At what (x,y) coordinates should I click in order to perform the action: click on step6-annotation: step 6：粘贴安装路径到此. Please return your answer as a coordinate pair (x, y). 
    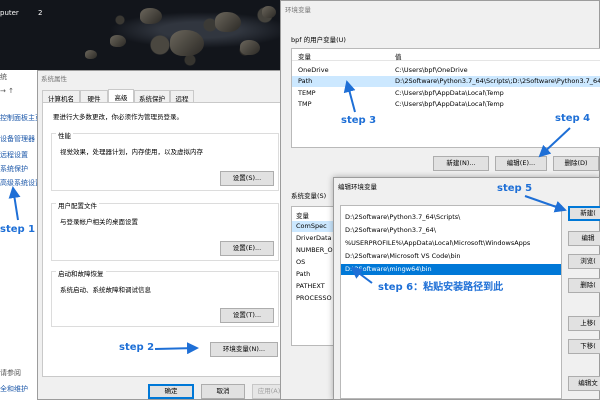
    Looking at the image, I should click on (441, 287).